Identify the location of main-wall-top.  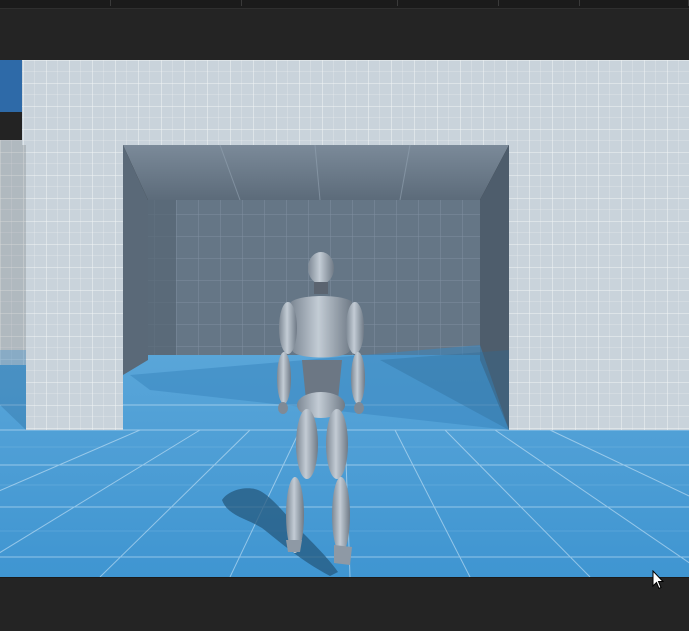
(355, 102).